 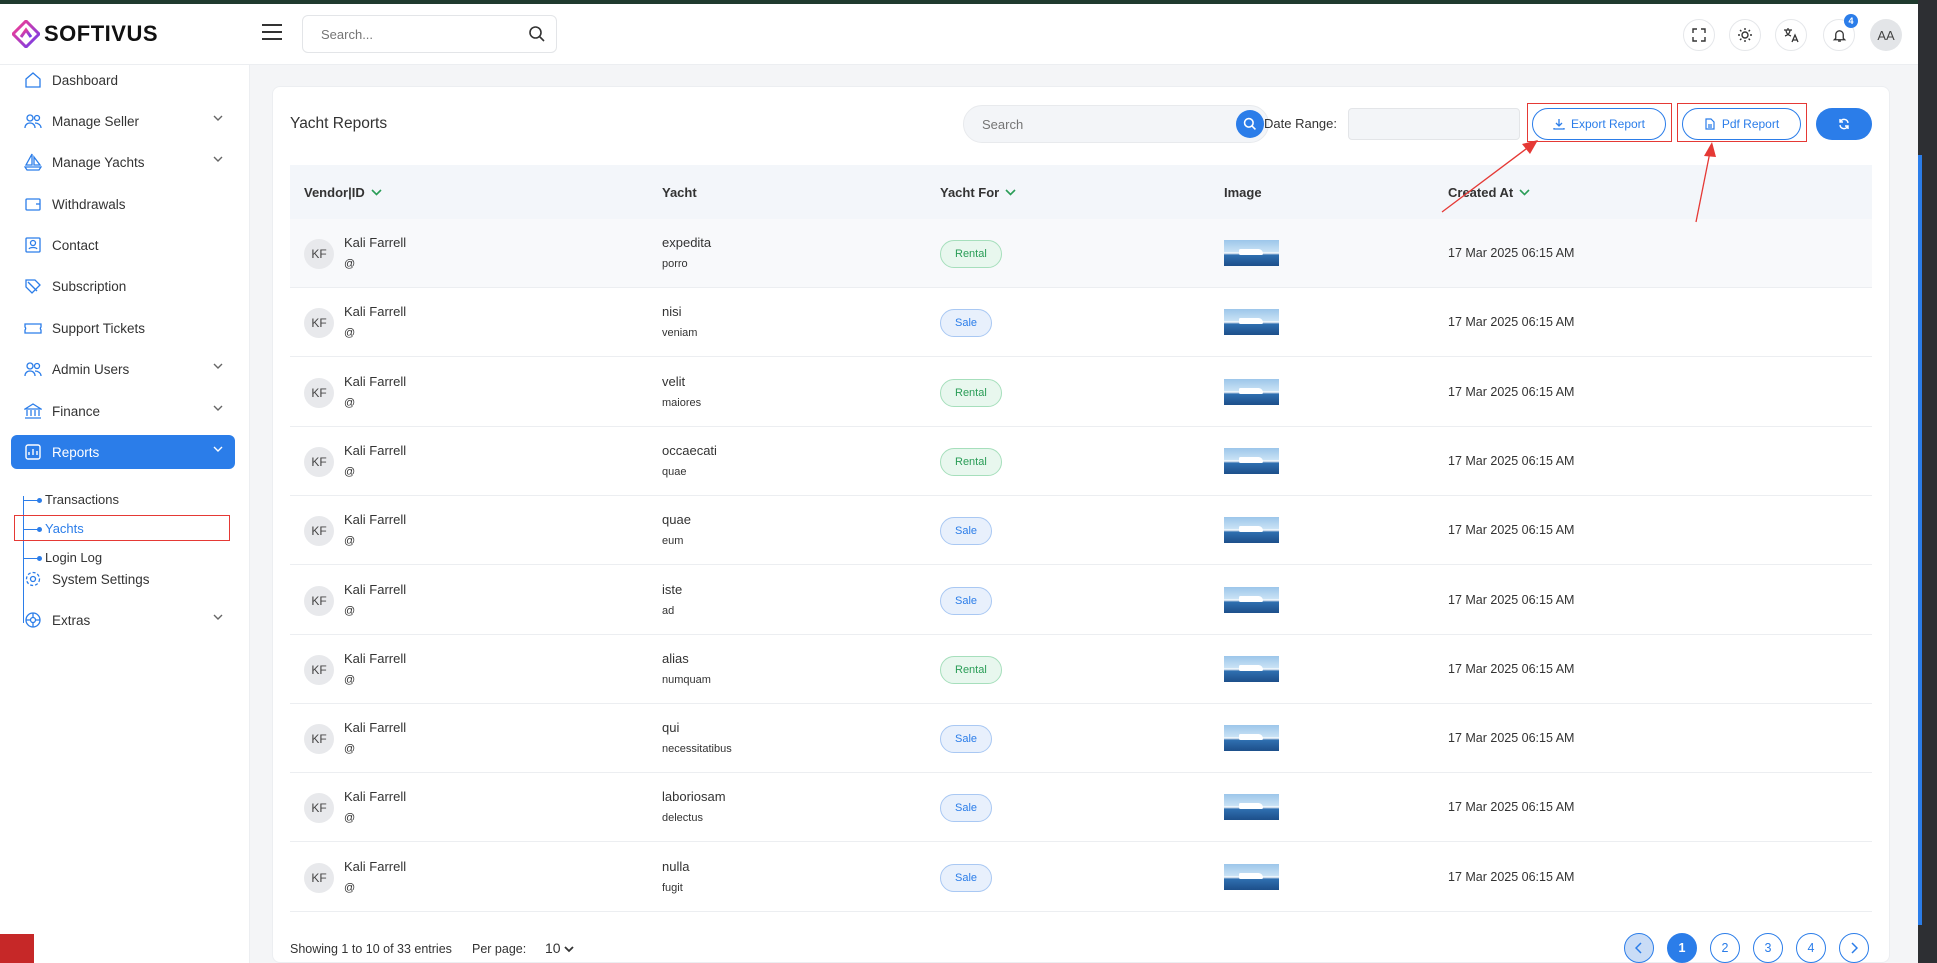 I want to click on yacht-subtitle: maiores, so click(x=682, y=402).